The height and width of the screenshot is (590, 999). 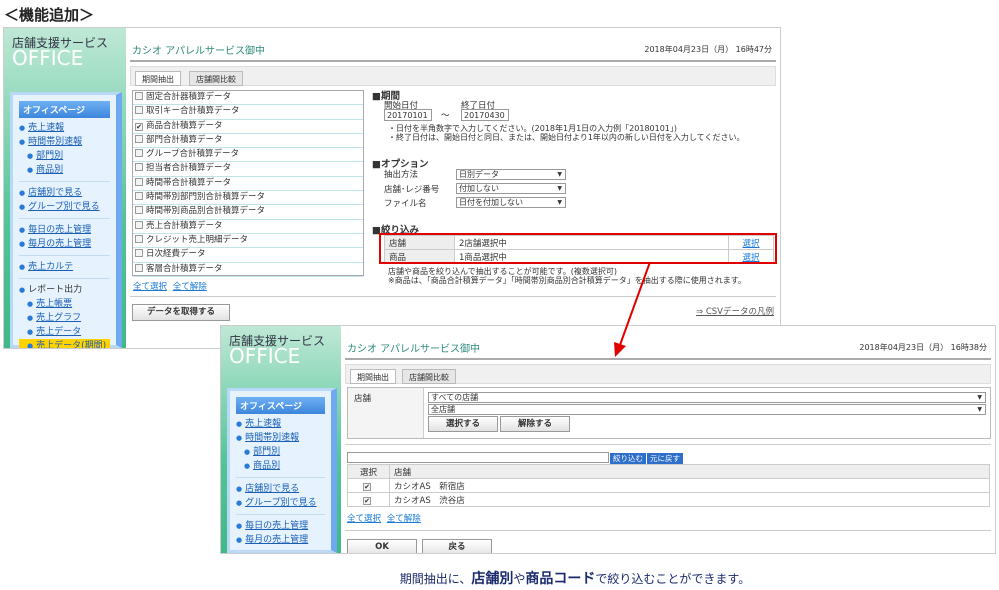 I want to click on caption: 期間抽出に、店舗別や商品コードで絞り込むことができます。, so click(x=499, y=578).